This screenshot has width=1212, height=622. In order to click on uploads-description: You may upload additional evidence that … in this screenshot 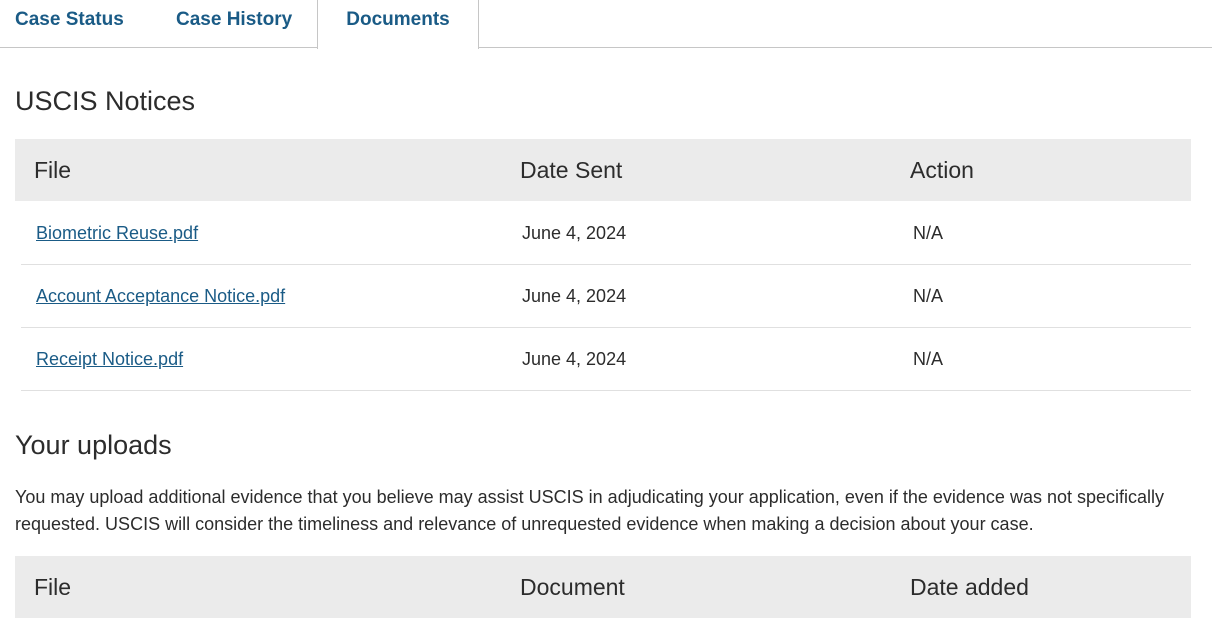, I will do `click(590, 510)`.